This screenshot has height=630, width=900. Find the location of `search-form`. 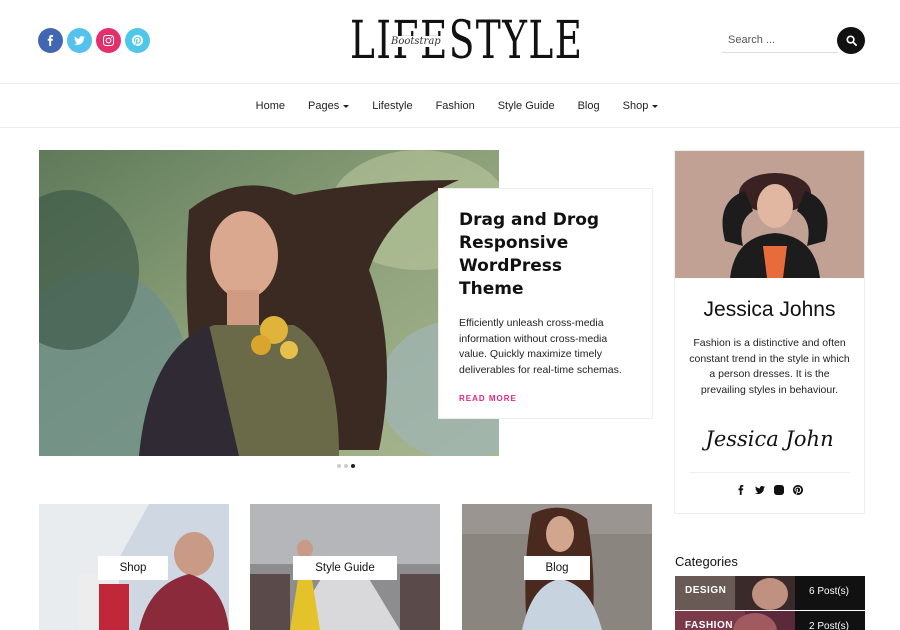

search-form is located at coordinates (793, 40).